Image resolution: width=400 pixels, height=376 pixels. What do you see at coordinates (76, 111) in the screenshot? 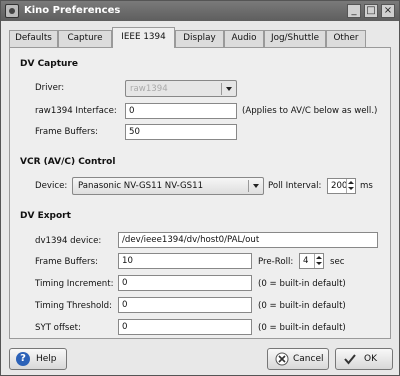
I see `raw1394-interface-label: raw1394 Interface:` at bounding box center [76, 111].